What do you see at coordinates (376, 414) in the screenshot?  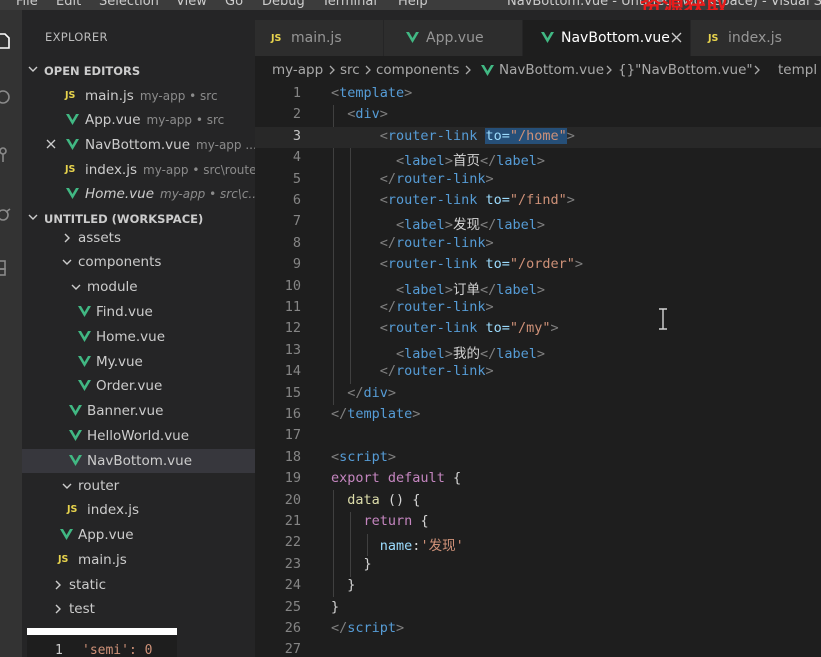 I see `code-text: </template>` at bounding box center [376, 414].